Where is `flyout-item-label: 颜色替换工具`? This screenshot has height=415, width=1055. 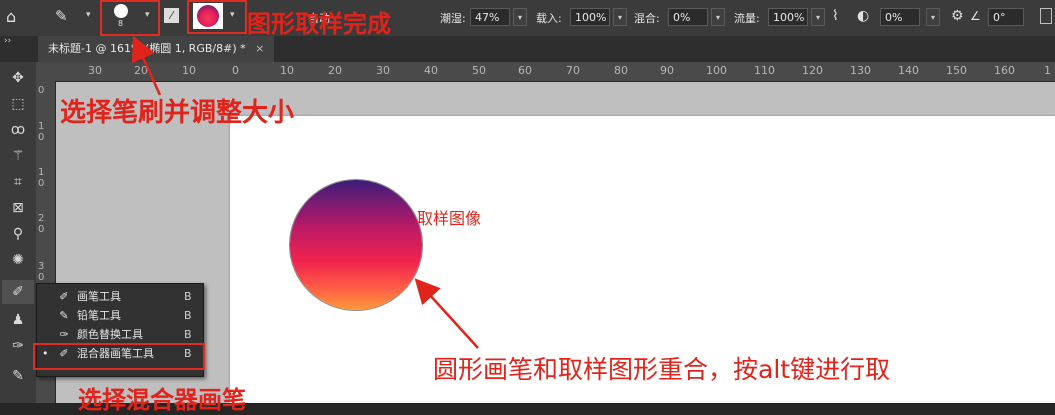
flyout-item-label: 颜色替换工具 is located at coordinates (110, 334).